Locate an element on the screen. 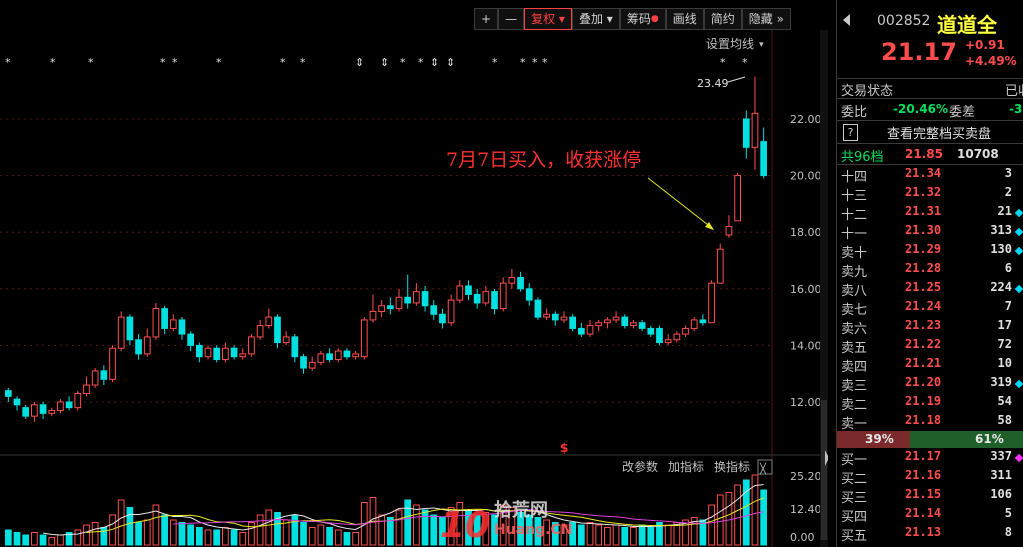 The width and height of the screenshot is (1023, 547). bid-row: 买五 21.13 8 is located at coordinates (932, 534).